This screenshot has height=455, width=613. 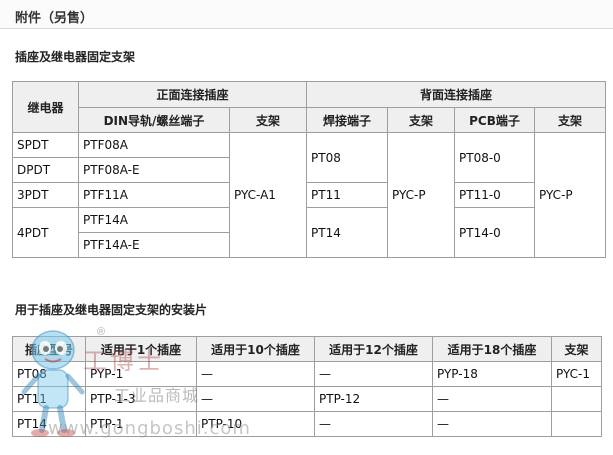 I want to click on watermark-subtitle: 工业品商城, so click(x=157, y=395).